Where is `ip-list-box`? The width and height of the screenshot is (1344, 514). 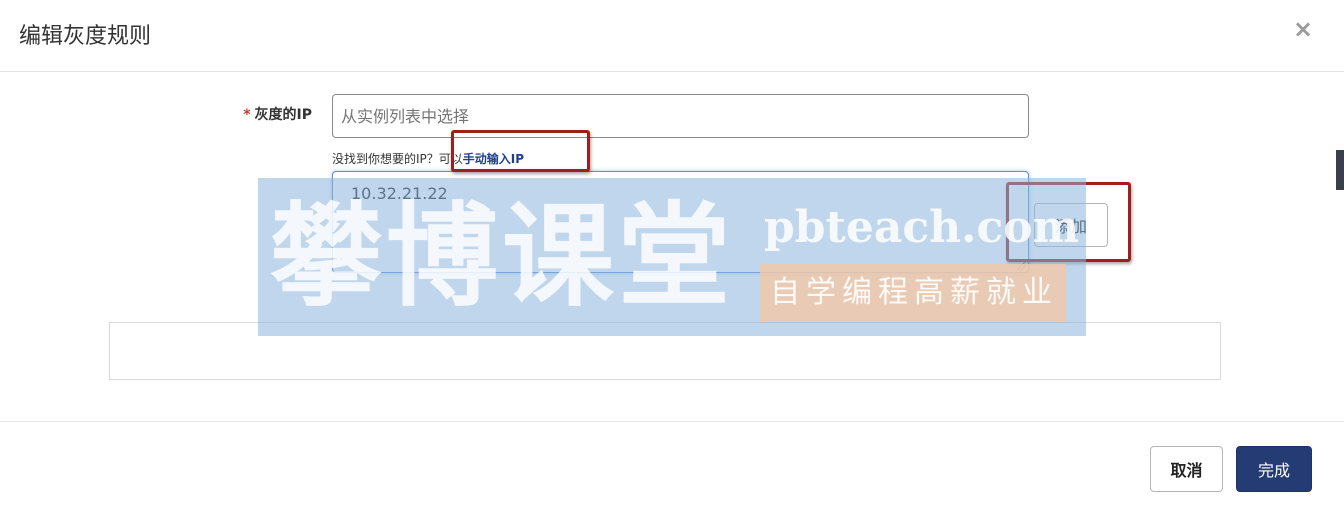 ip-list-box is located at coordinates (665, 351).